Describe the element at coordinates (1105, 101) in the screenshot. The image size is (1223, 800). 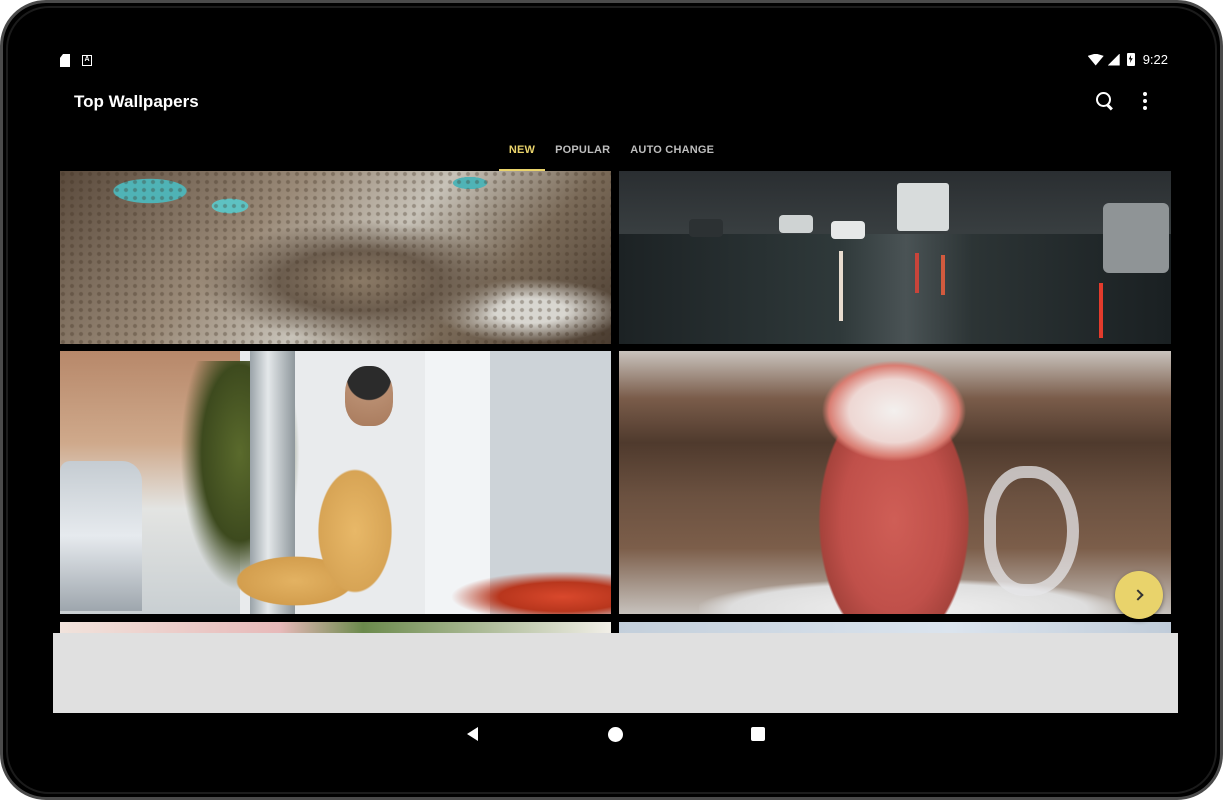
I see `search-icon` at that location.